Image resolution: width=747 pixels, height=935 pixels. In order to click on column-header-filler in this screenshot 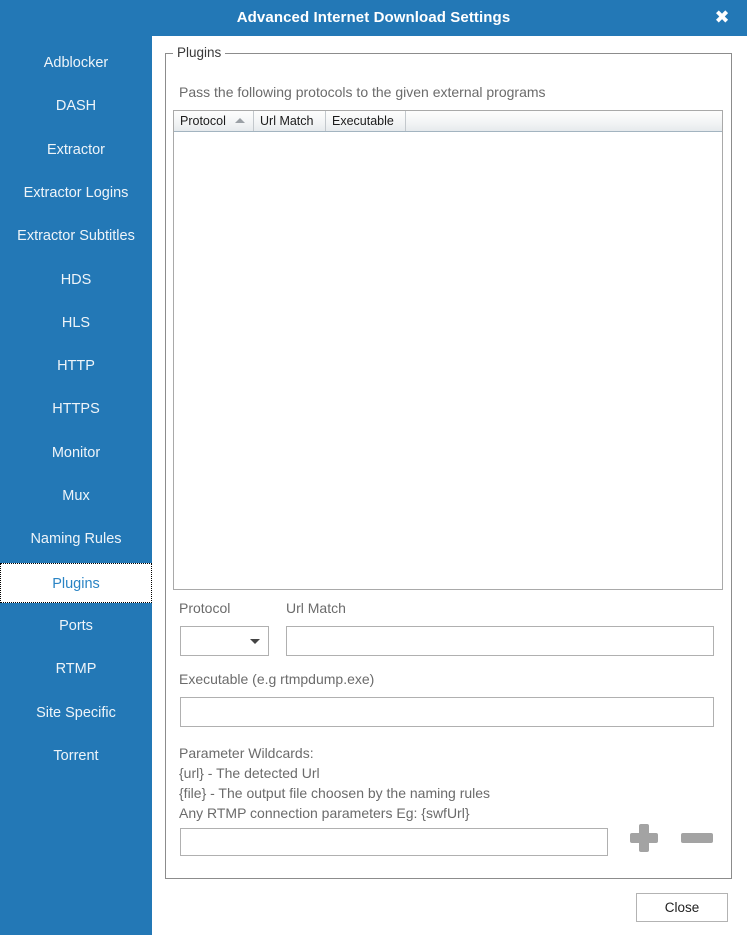, I will do `click(564, 121)`.